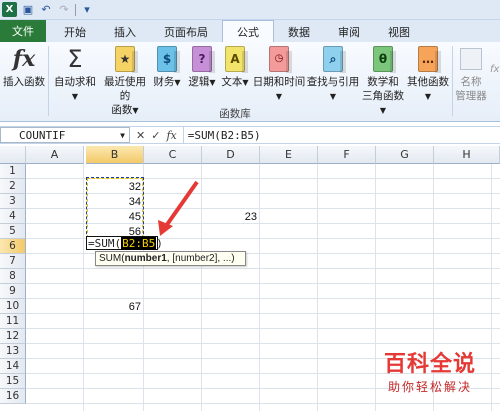 This screenshot has width=500, height=411. I want to click on watermark: 百科全说 助你轻松解决, so click(430, 373).